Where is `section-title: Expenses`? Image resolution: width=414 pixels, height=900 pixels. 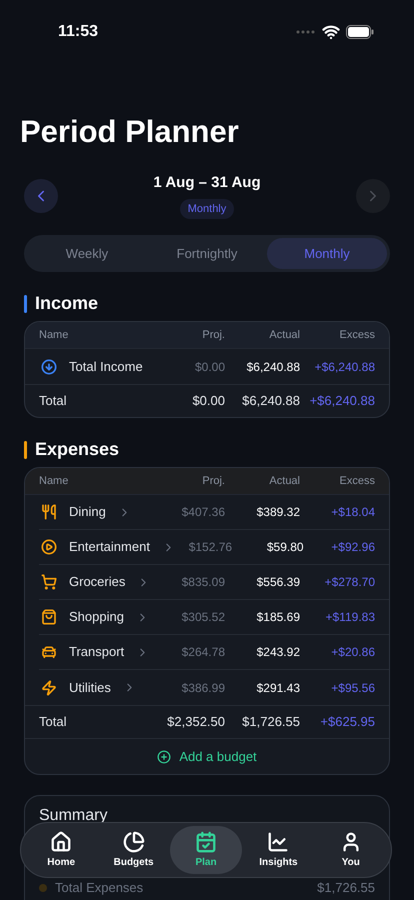 section-title: Expenses is located at coordinates (77, 449).